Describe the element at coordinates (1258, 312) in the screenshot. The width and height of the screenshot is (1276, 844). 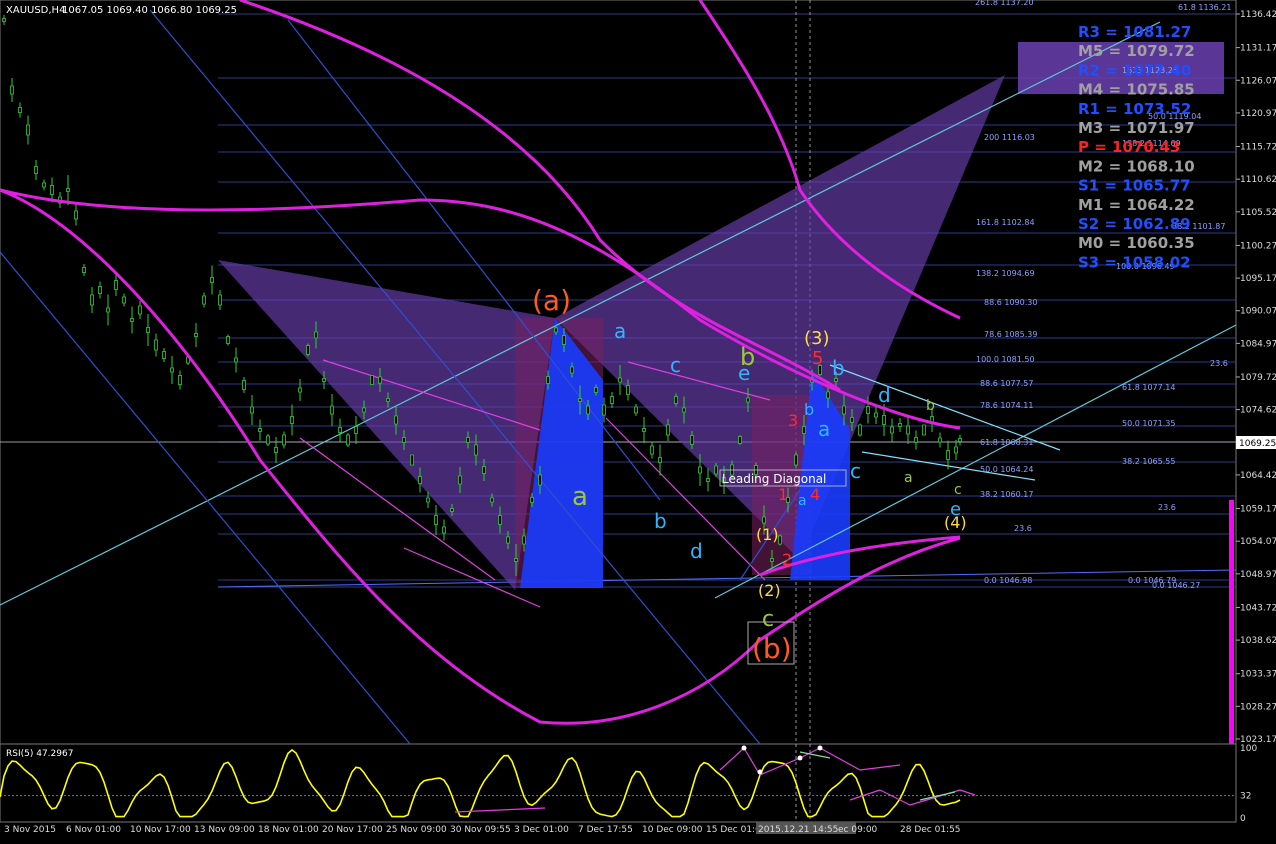
I see `price-tick-label: 1090.07` at that location.